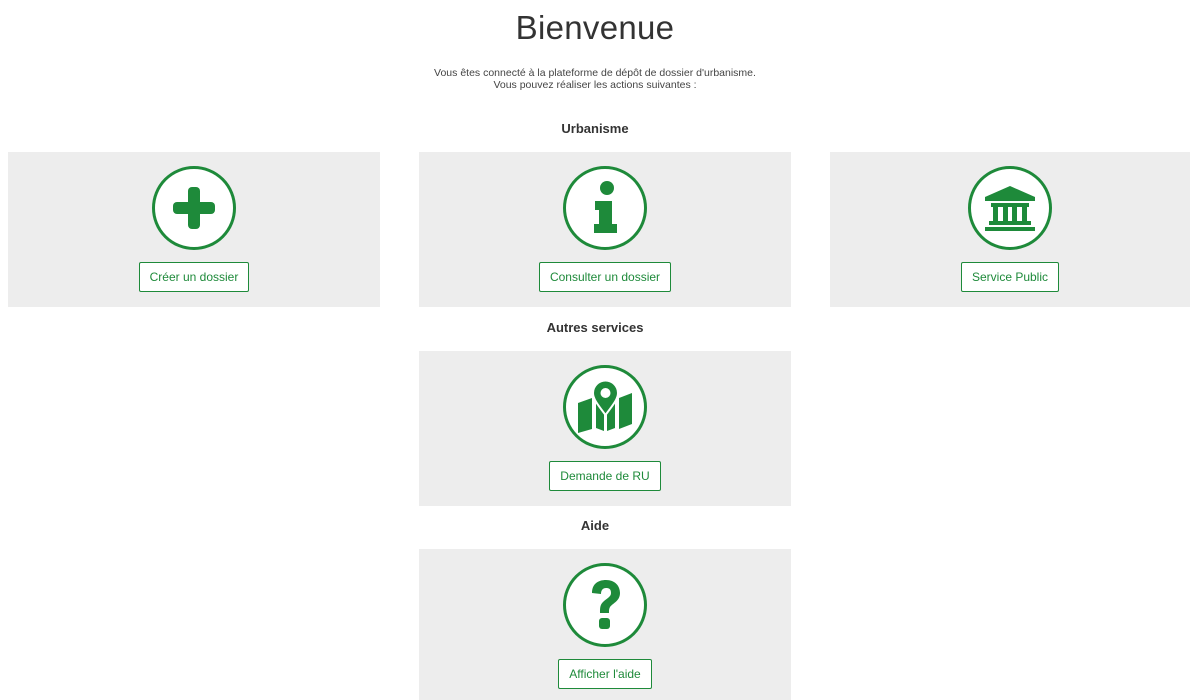 The image size is (1190, 700). I want to click on map-pin-icon, so click(605, 407).